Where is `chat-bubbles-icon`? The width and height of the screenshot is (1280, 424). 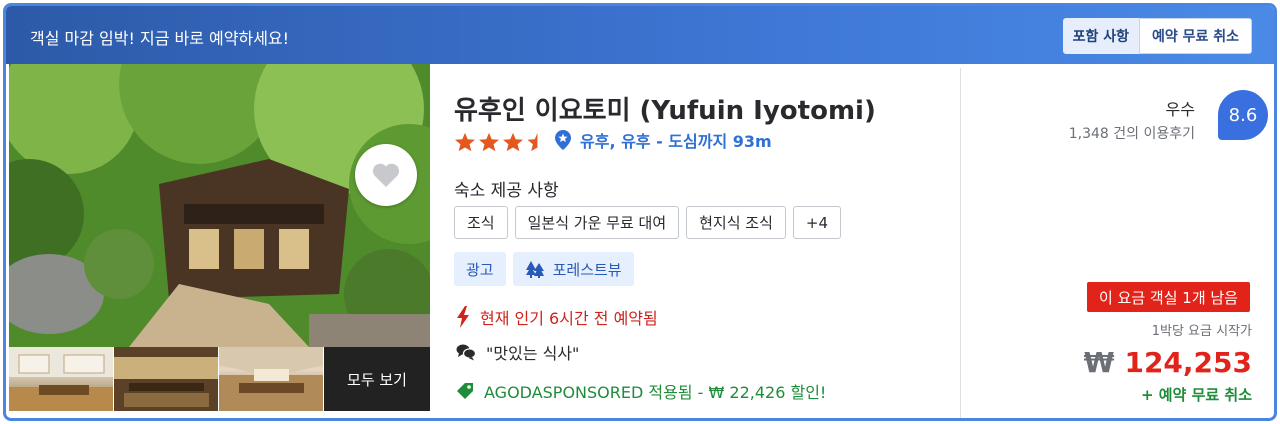
chat-bubbles-icon is located at coordinates (466, 352).